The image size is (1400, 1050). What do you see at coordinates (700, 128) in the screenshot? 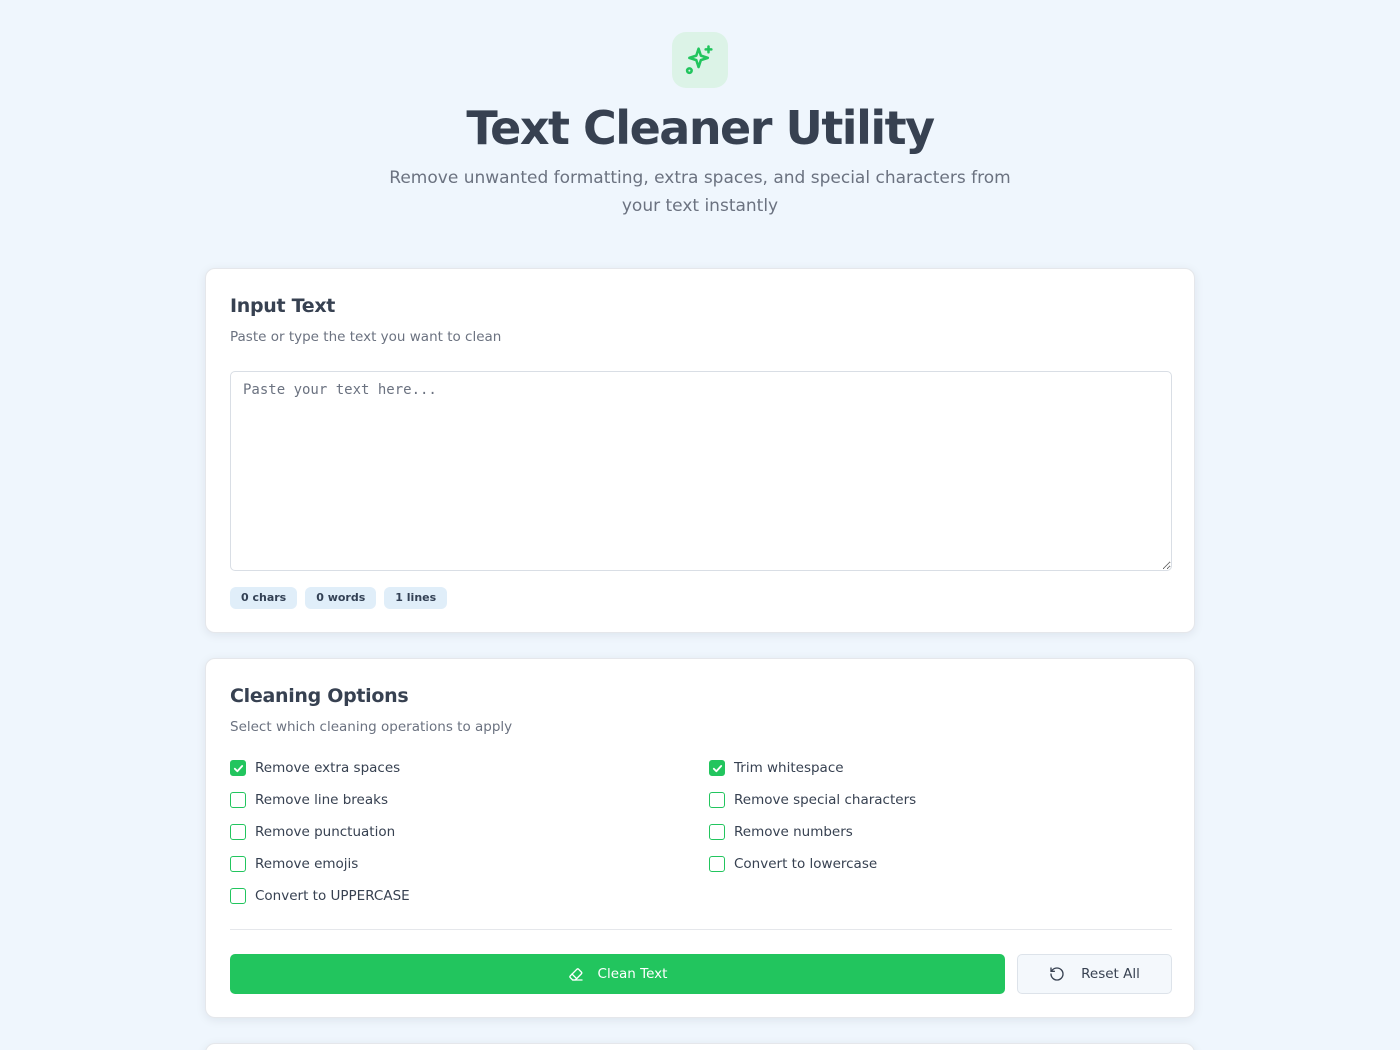
I see `page-title: Text Cleaner Utility` at bounding box center [700, 128].